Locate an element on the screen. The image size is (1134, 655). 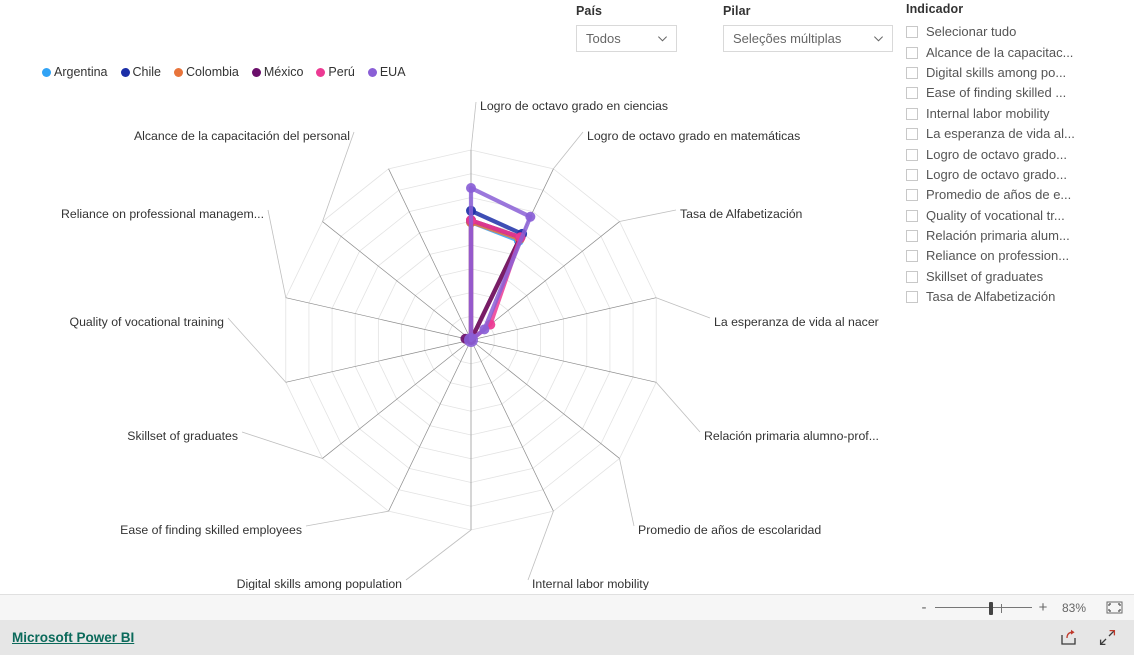
footer-actions is located at coordinates (1088, 637).